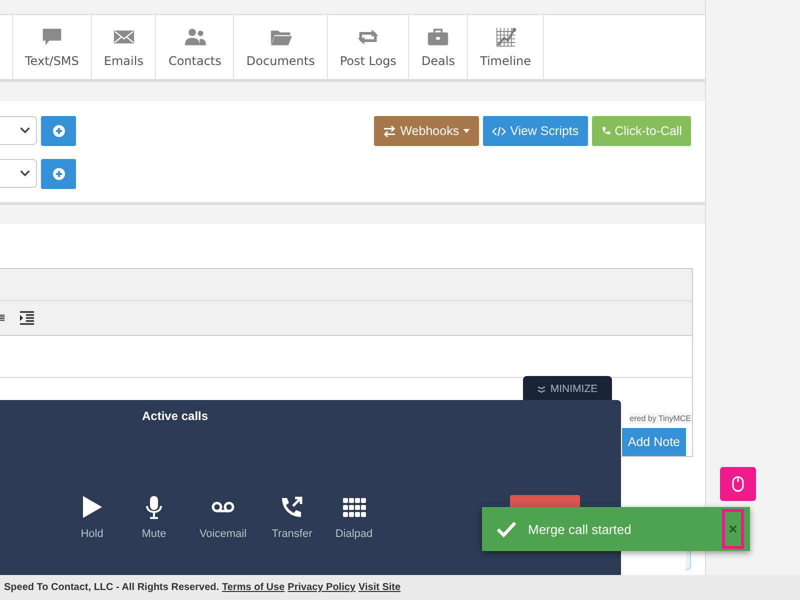  I want to click on tab: Timeline, so click(506, 47).